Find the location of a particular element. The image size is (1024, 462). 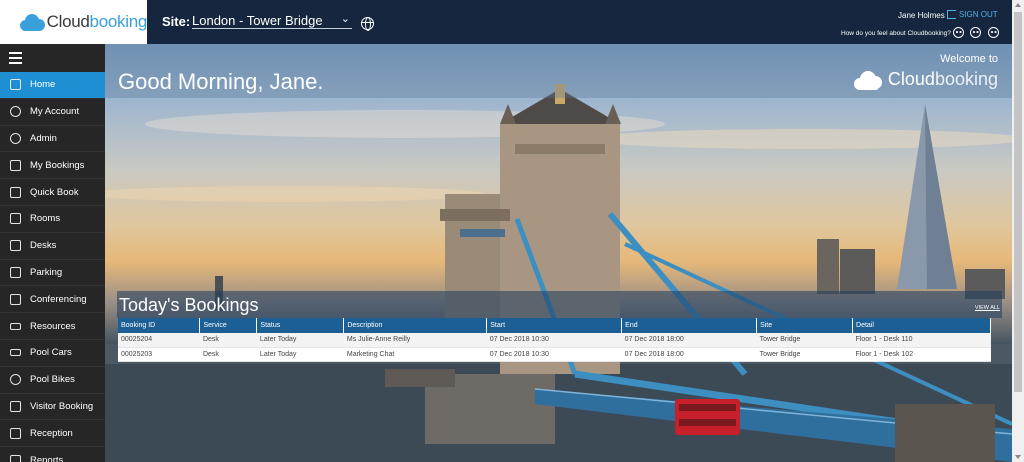

column-header: Description is located at coordinates (415, 325).